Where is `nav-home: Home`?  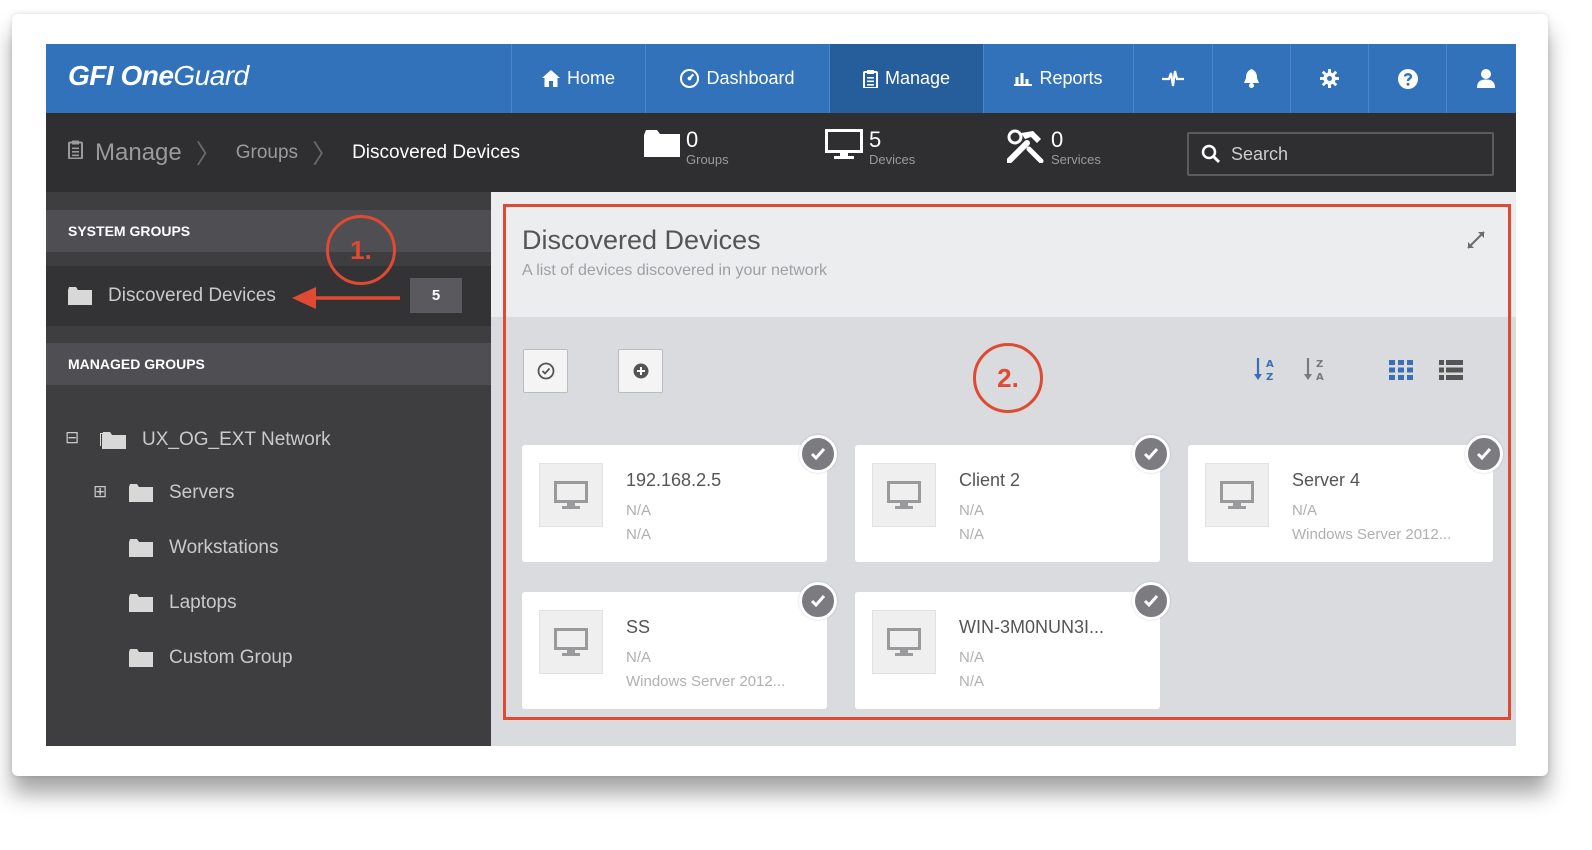 nav-home: Home is located at coordinates (578, 78).